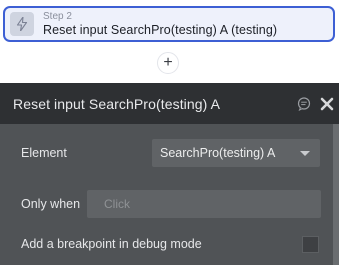 Image resolution: width=339 pixels, height=265 pixels. What do you see at coordinates (336, 194) in the screenshot?
I see `panel-scrollbar` at bounding box center [336, 194].